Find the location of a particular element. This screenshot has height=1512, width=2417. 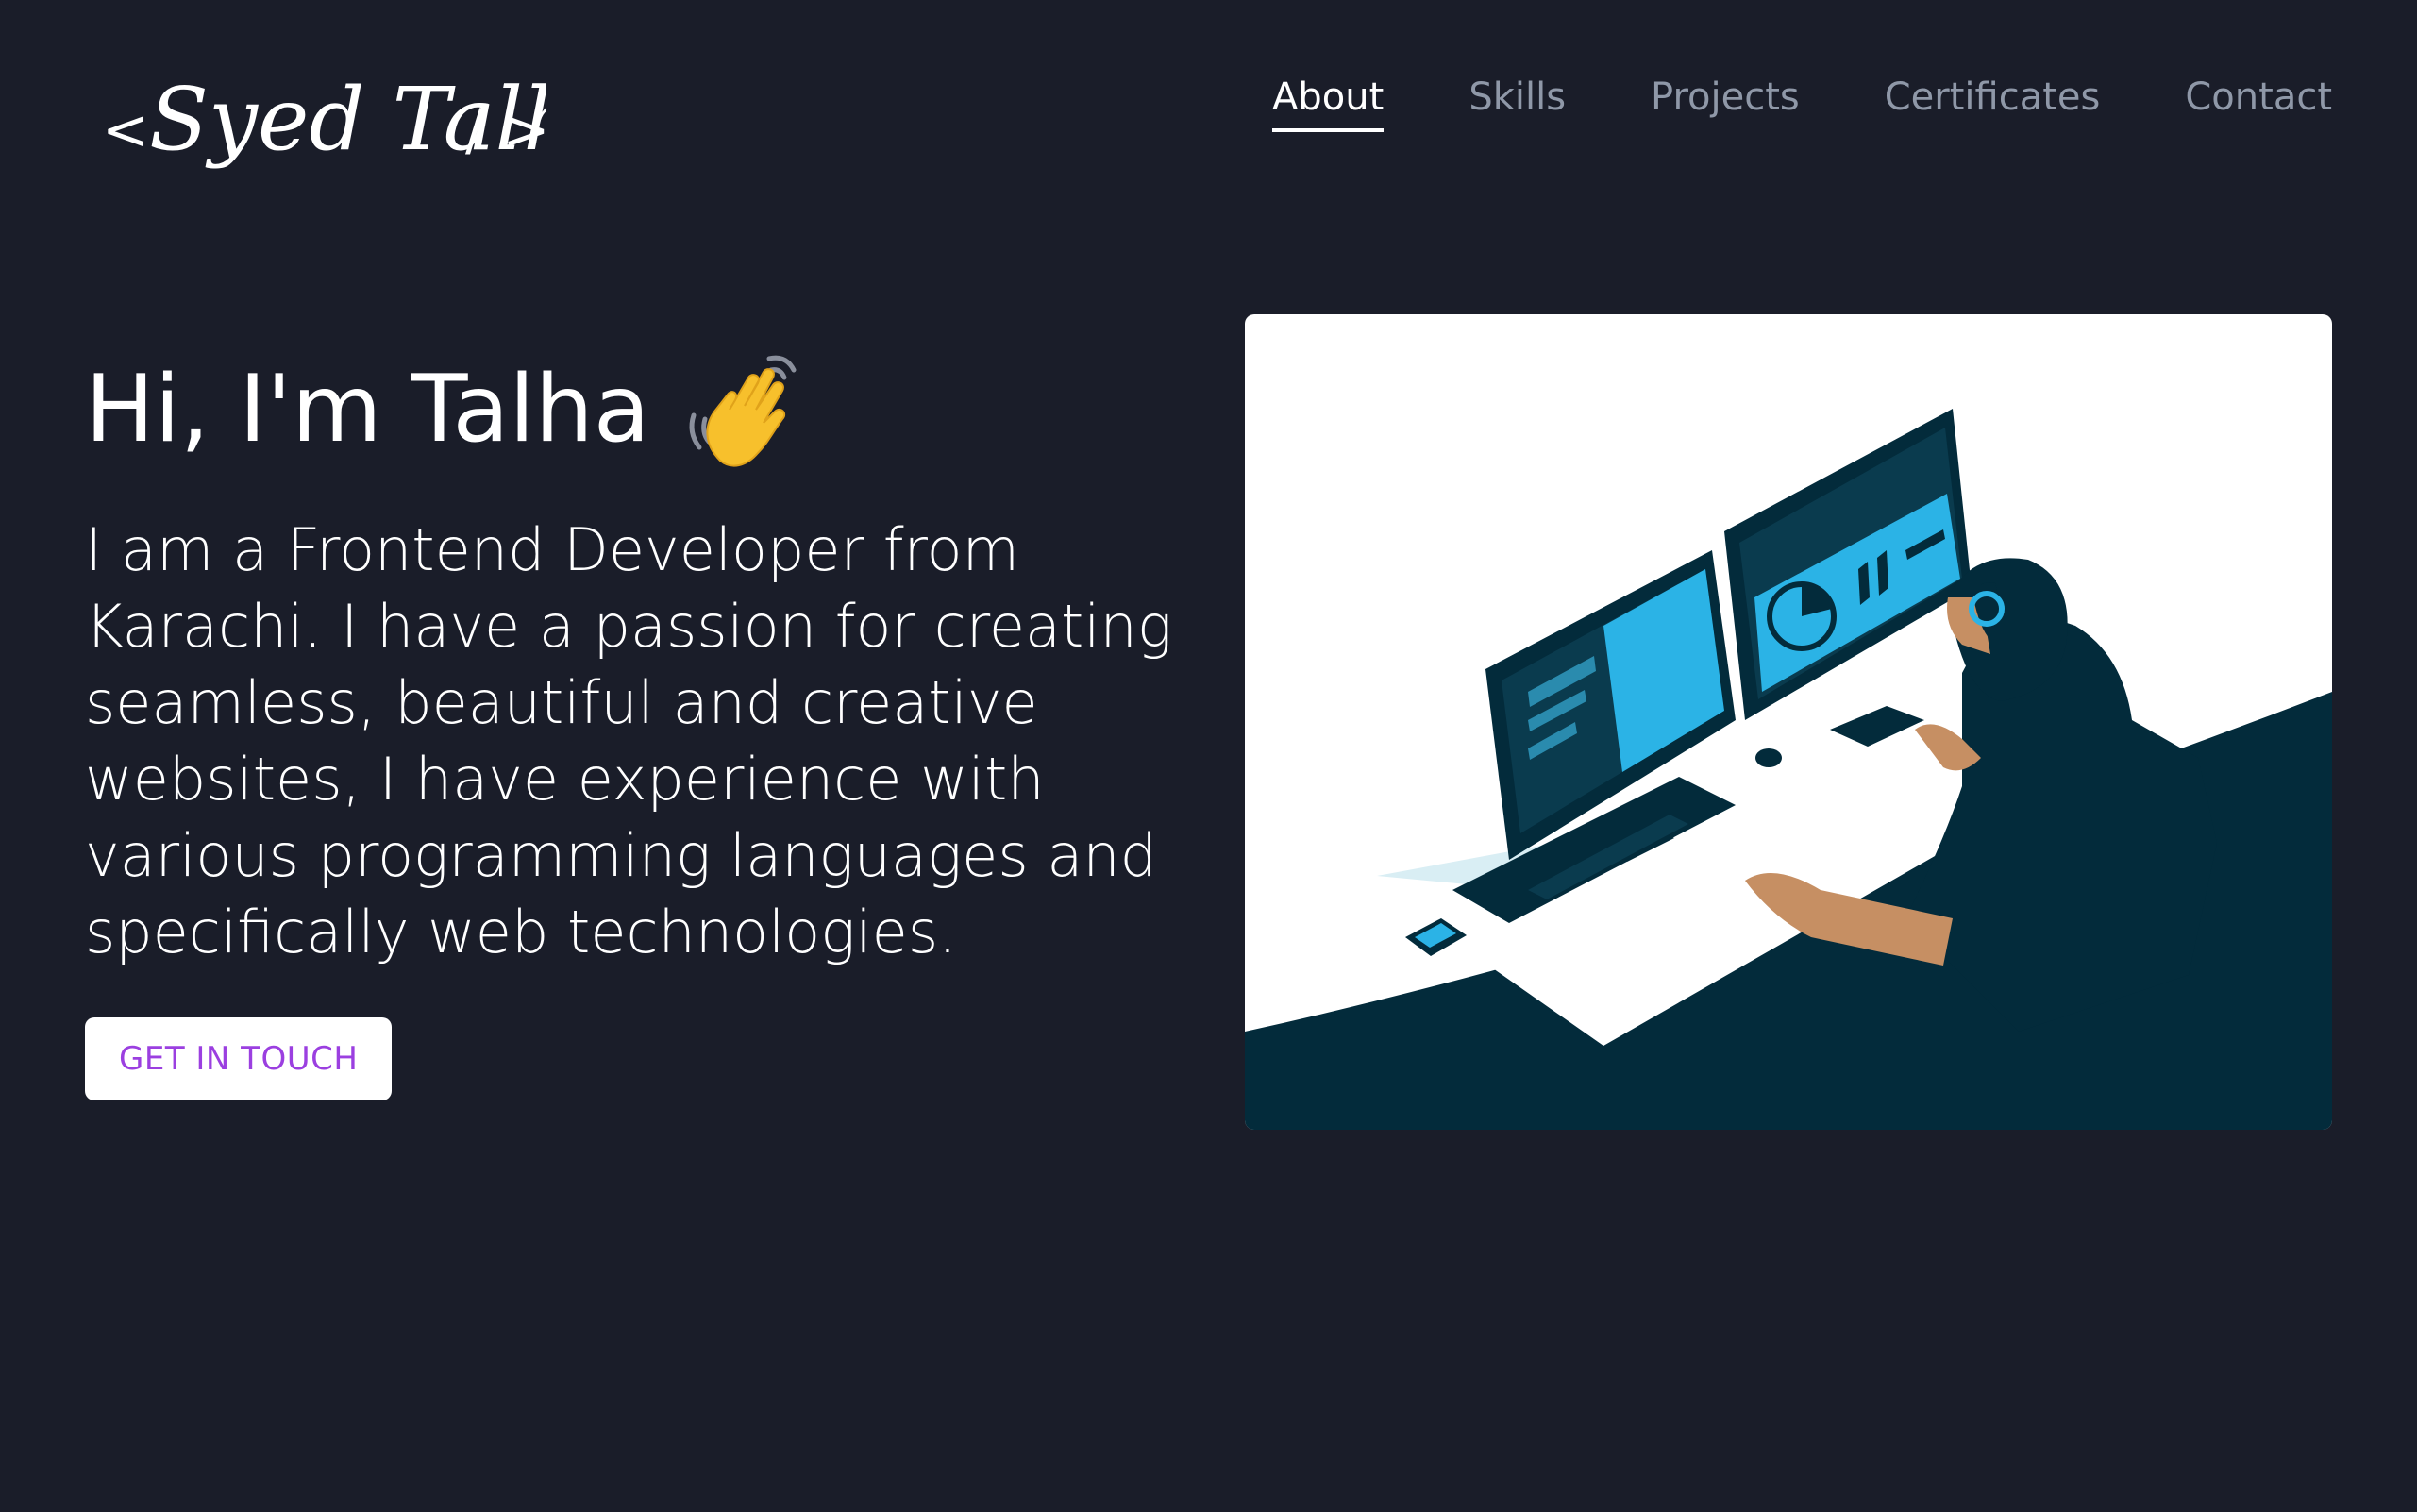

logo-signature: < Syed Talha / > is located at coordinates (324, 119).